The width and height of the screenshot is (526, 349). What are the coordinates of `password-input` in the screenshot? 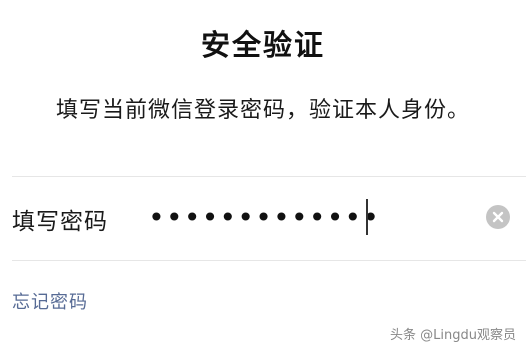 It's located at (303, 217).